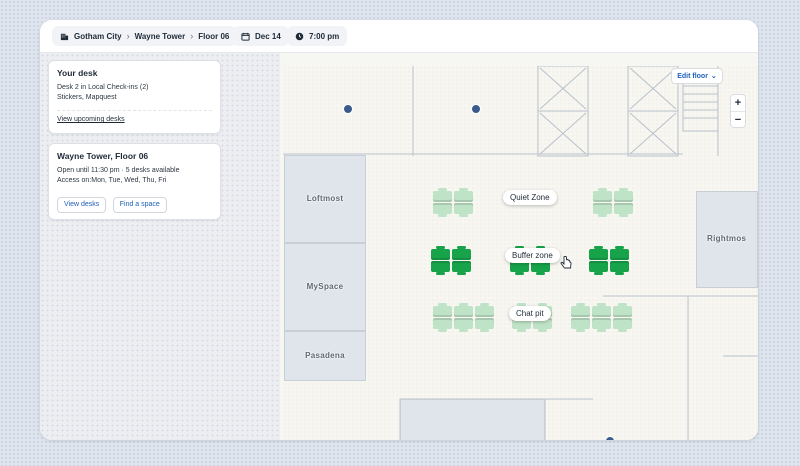 The image size is (800, 466). I want to click on date-selector: Dec 14, so click(261, 36).